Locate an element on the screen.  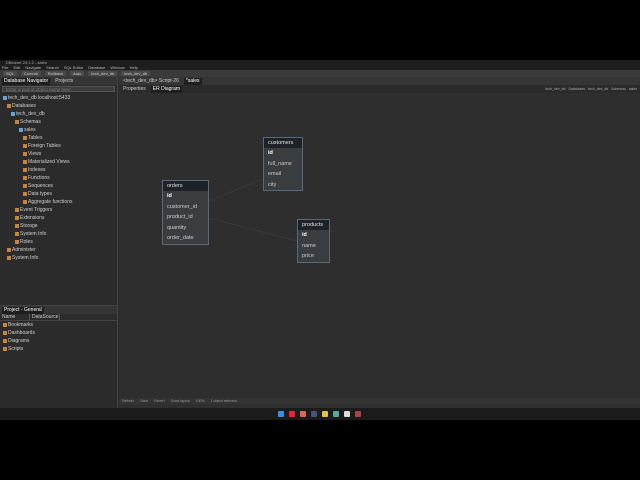
rollback-button: Rollback is located at coordinates (55, 73).